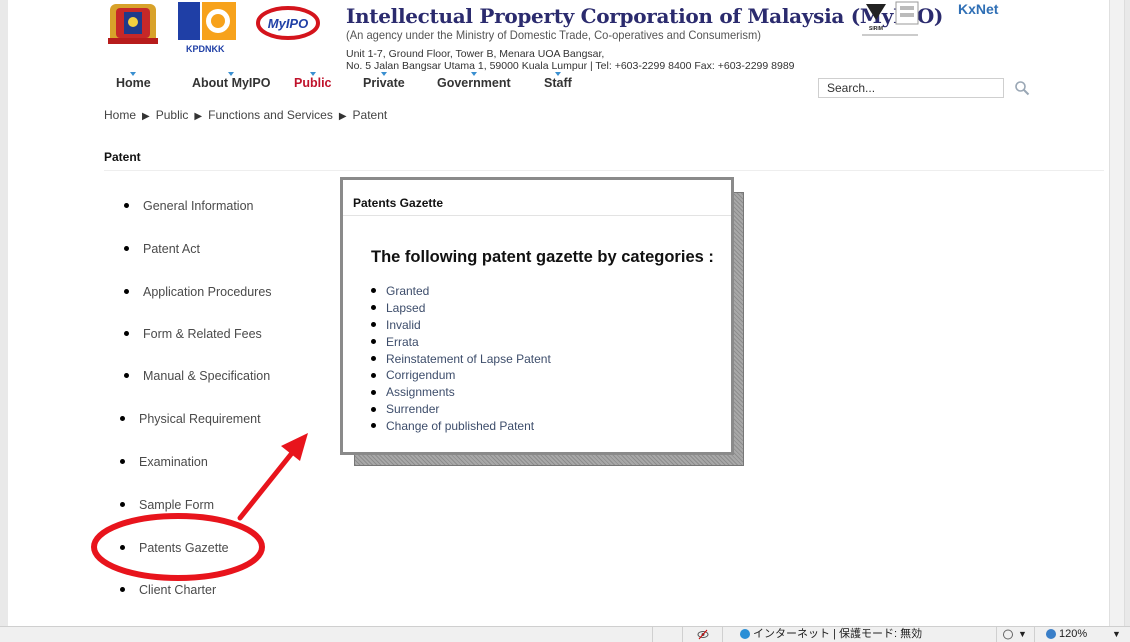 The height and width of the screenshot is (642, 1130). Describe the element at coordinates (1116, 313) in the screenshot. I see `vertical-scrollbar` at that location.